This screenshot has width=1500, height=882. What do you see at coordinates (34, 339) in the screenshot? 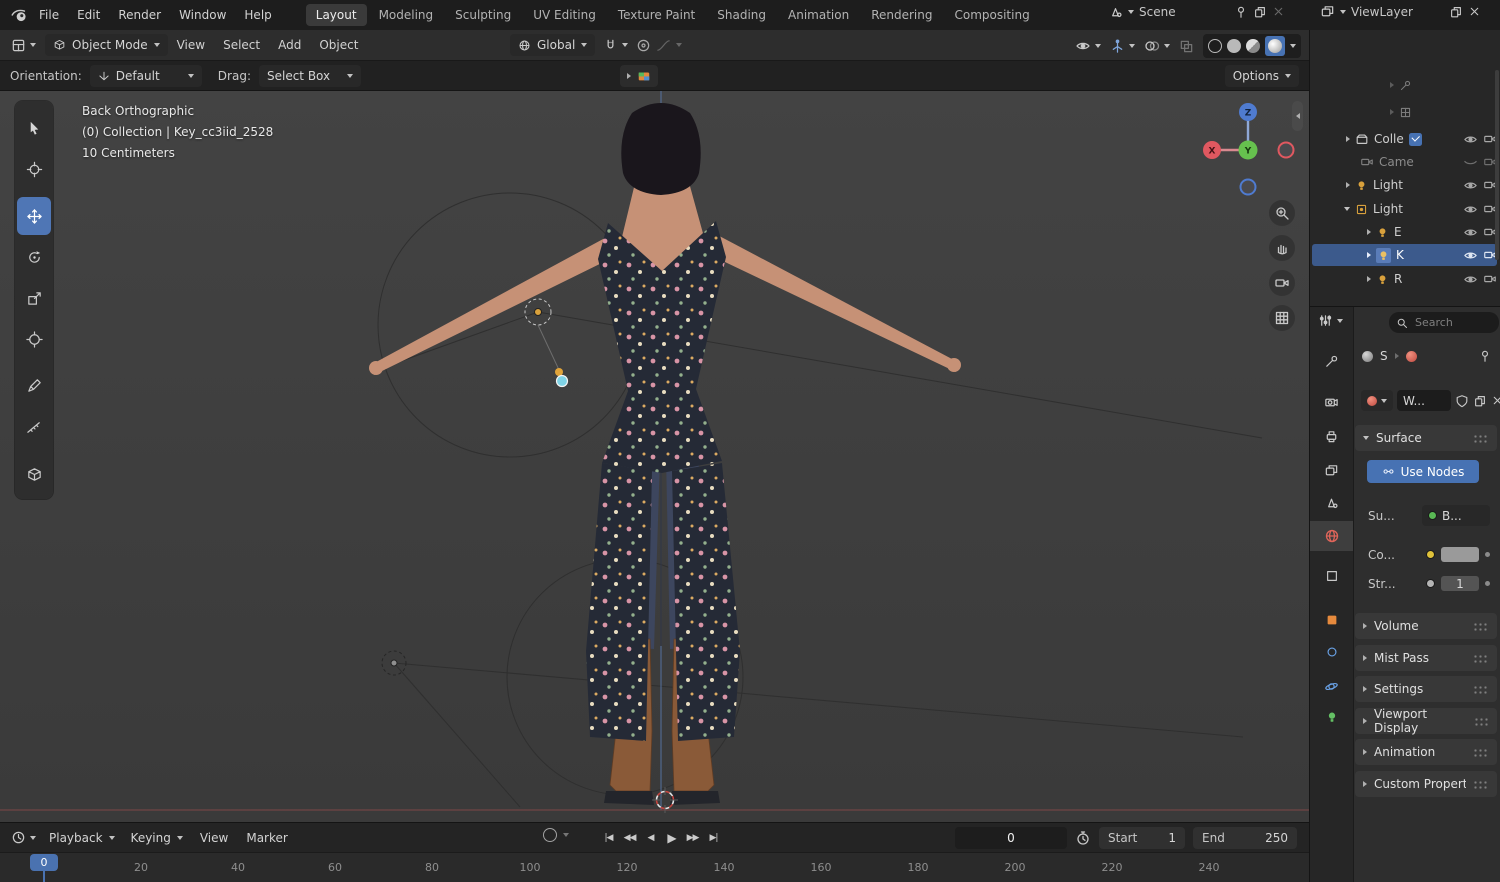
I see `tool-transform` at bounding box center [34, 339].